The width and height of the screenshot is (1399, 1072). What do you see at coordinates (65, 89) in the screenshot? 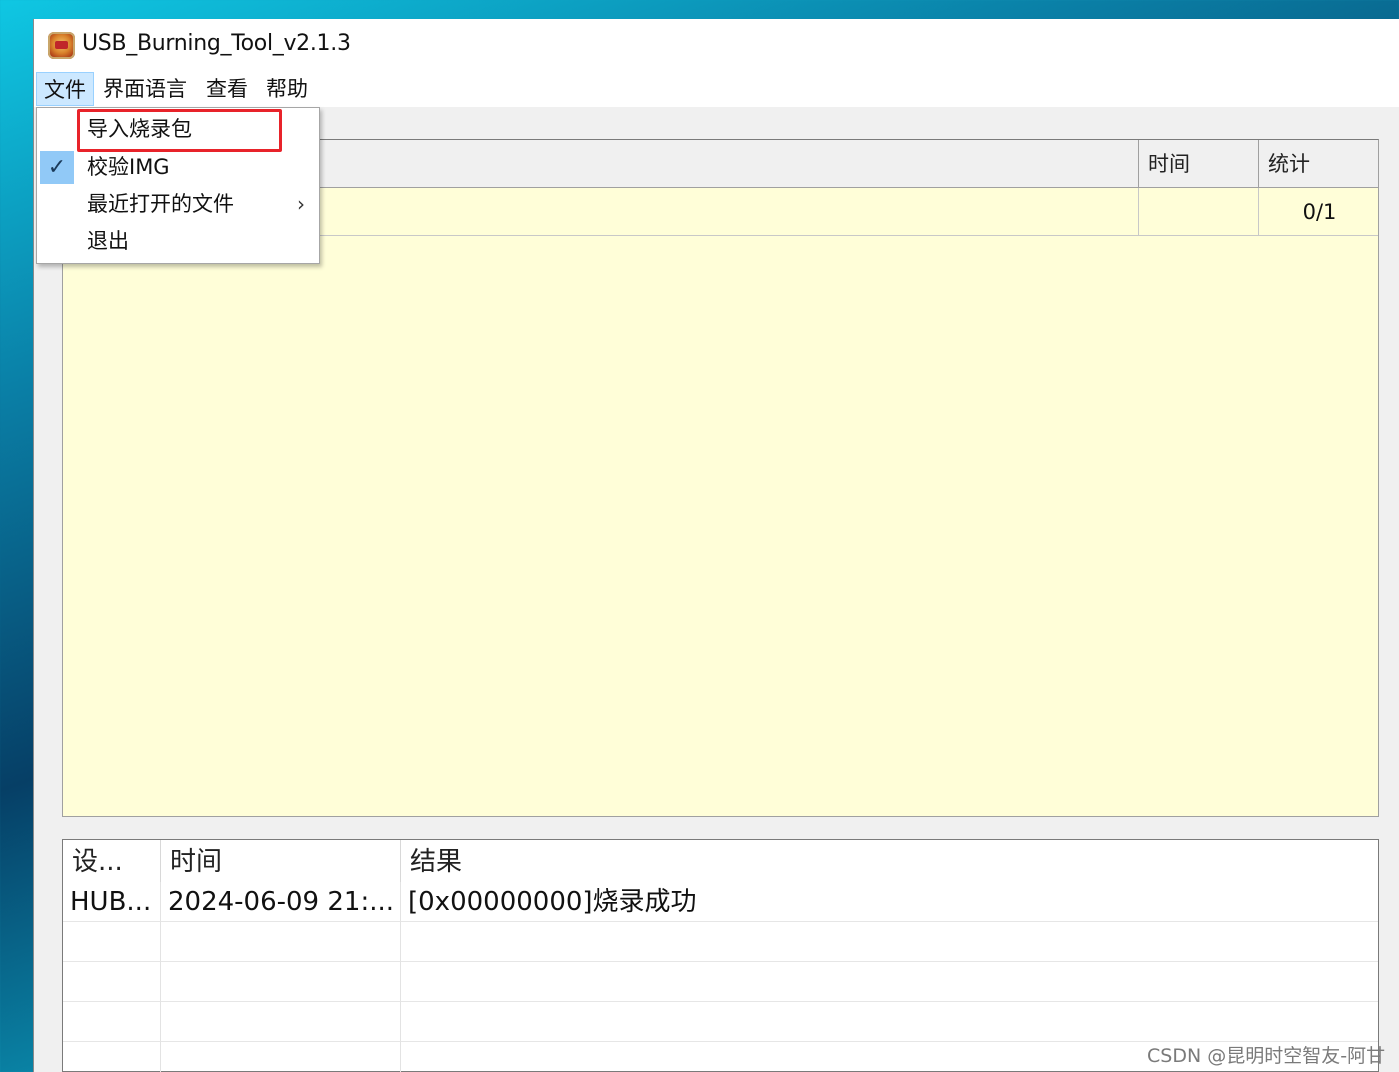
I see `menu-file: 文件` at bounding box center [65, 89].